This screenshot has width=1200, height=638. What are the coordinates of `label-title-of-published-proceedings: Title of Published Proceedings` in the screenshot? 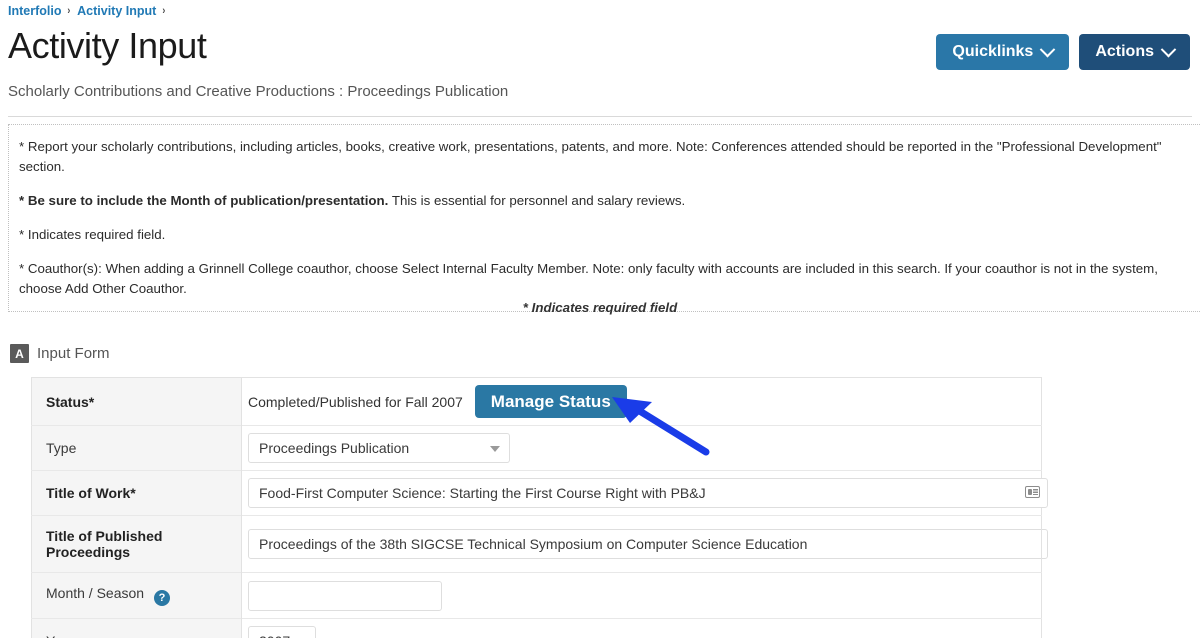 It's located at (136, 544).